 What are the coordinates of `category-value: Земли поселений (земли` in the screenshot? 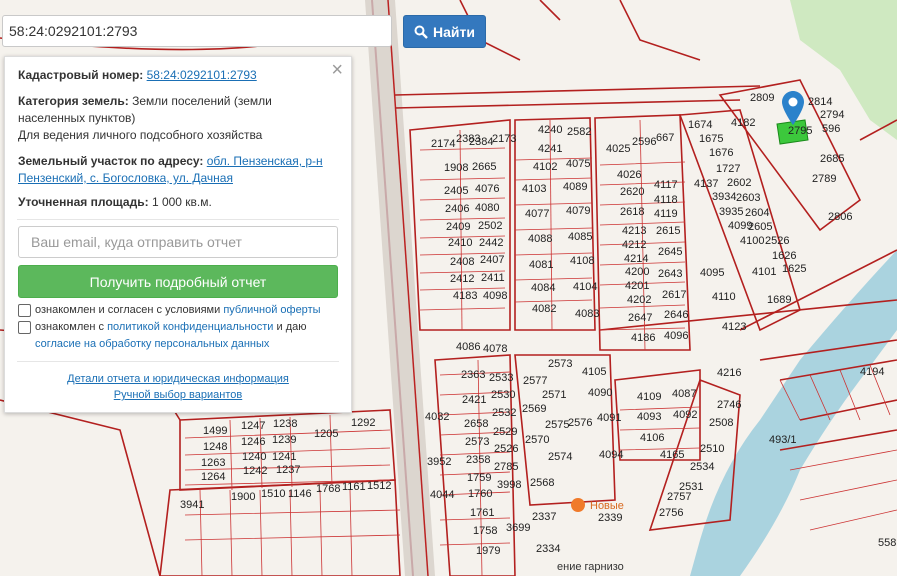 It's located at (202, 101).